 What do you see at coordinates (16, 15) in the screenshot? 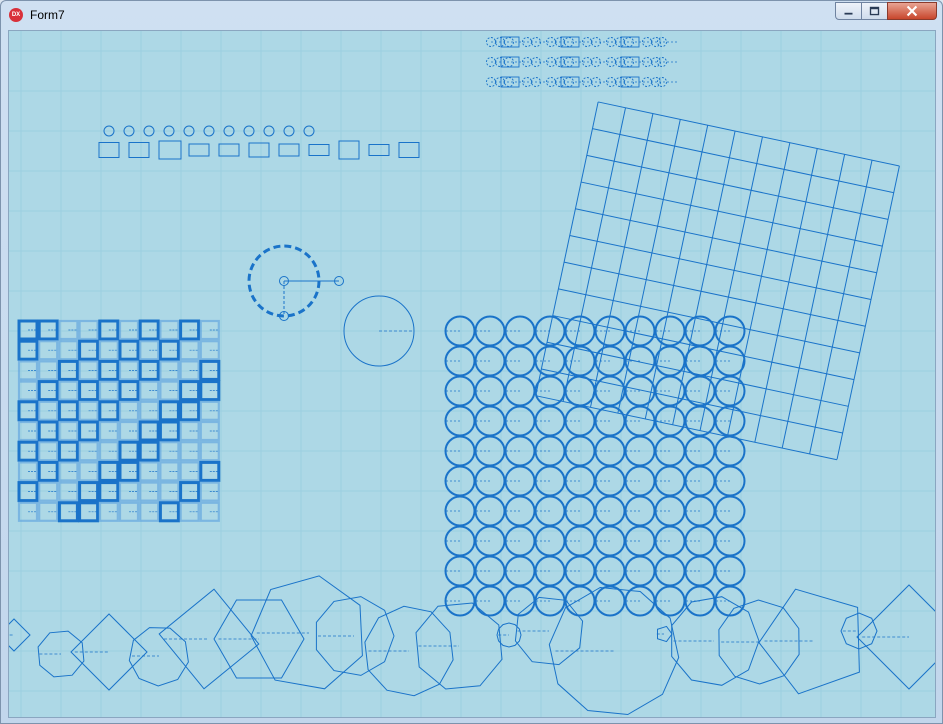
I see `app-icon: DX` at bounding box center [16, 15].